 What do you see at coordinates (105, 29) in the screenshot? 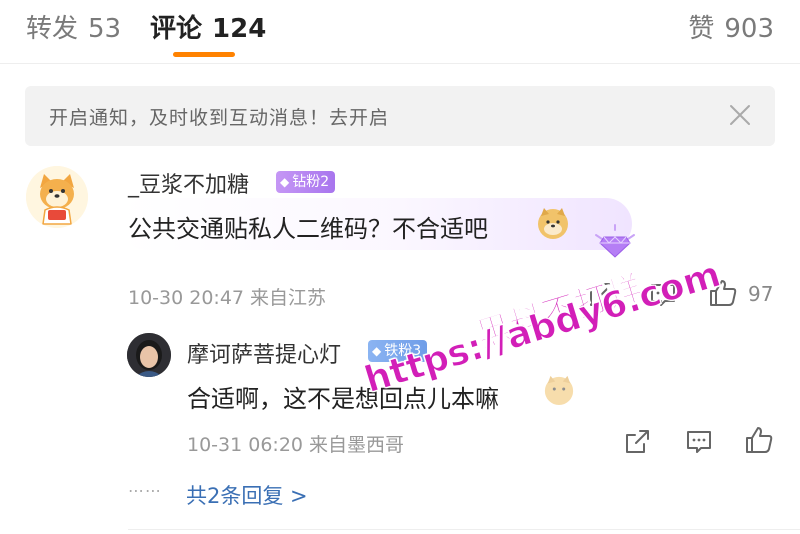
I see `tab-reposts-count: 53` at bounding box center [105, 29].